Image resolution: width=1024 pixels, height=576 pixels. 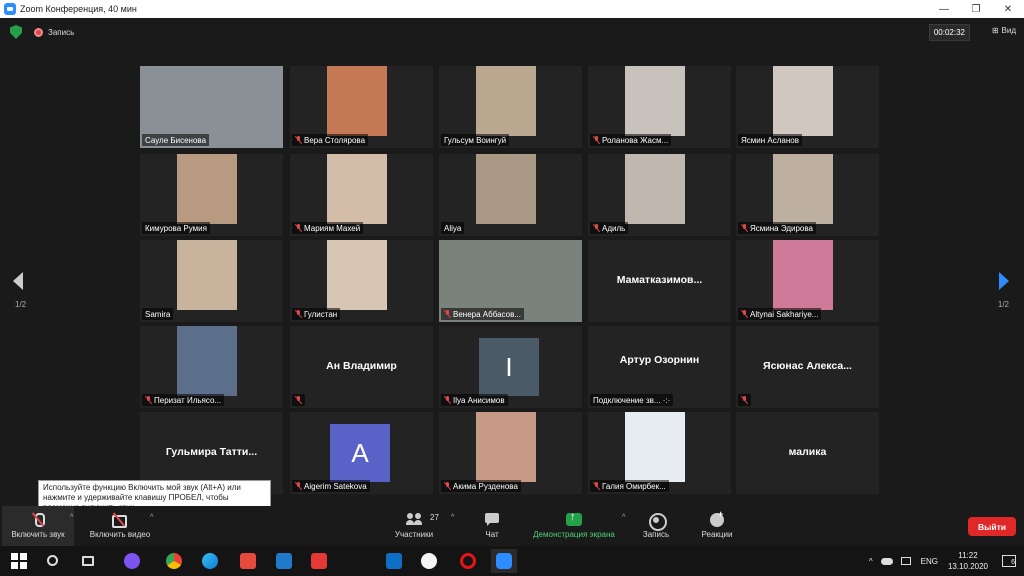 I want to click on edge-icon, so click(x=210, y=561).